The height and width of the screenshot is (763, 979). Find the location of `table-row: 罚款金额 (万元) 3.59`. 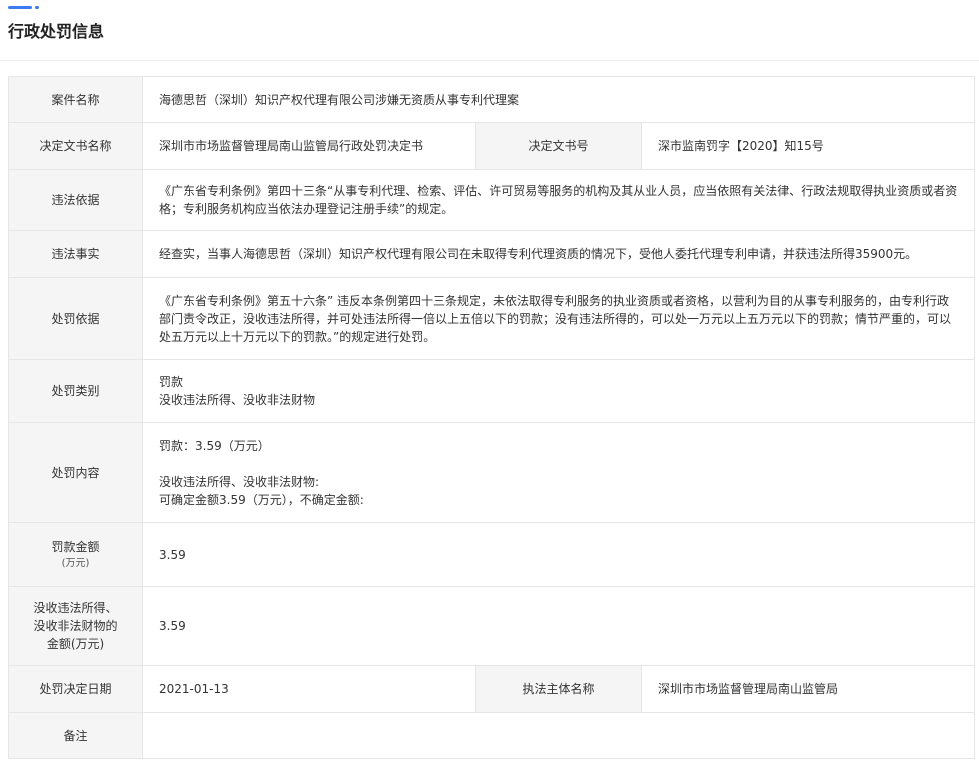

table-row: 罚款金额 (万元) 3.59 is located at coordinates (492, 554).